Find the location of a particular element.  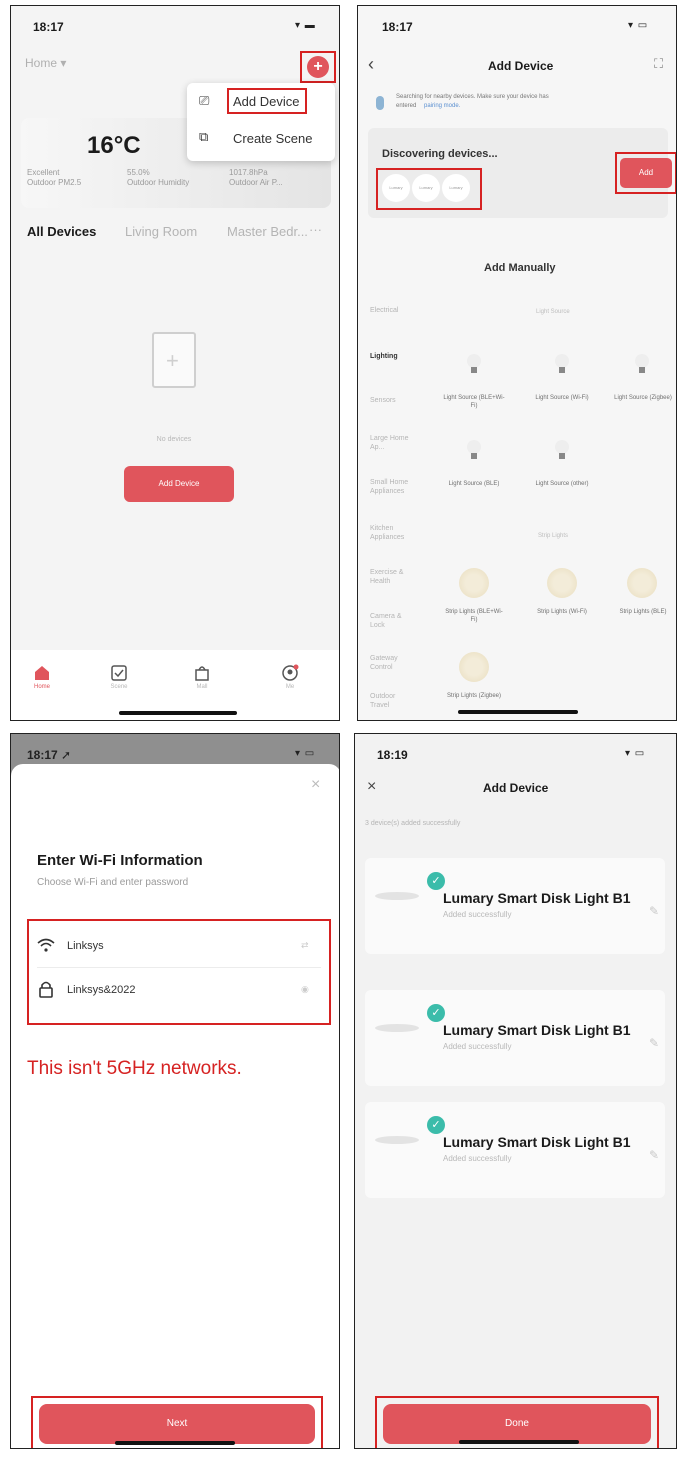

tabs-more-icon: ··· is located at coordinates (315, 229).